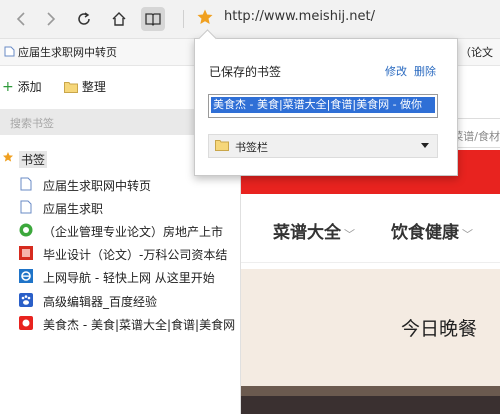  I want to click on site-banner-text: 今日晚餐, so click(439, 329).